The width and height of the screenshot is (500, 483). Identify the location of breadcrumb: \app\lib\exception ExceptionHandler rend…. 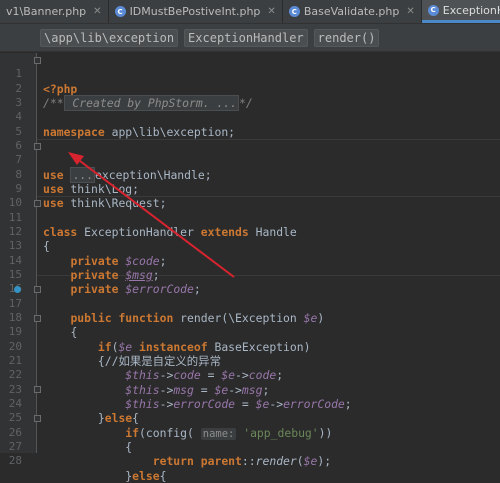
(250, 38).